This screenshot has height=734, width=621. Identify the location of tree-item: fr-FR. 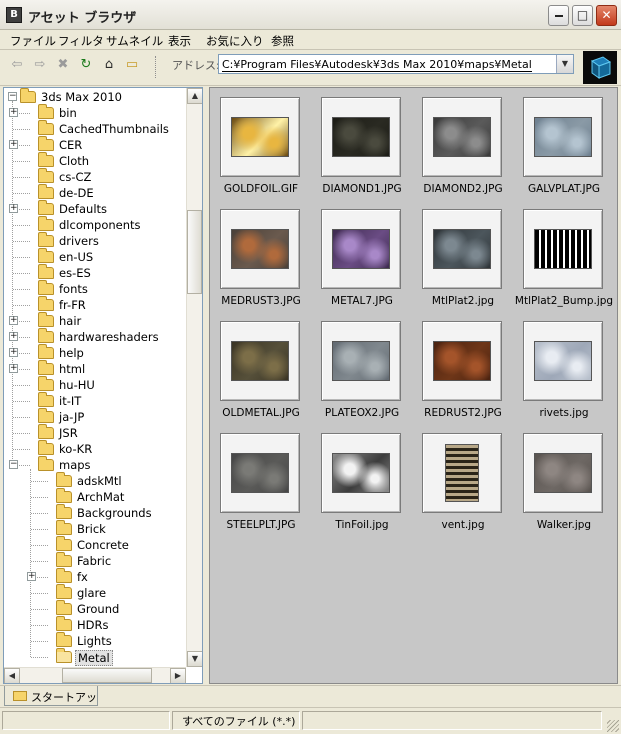
(95, 304).